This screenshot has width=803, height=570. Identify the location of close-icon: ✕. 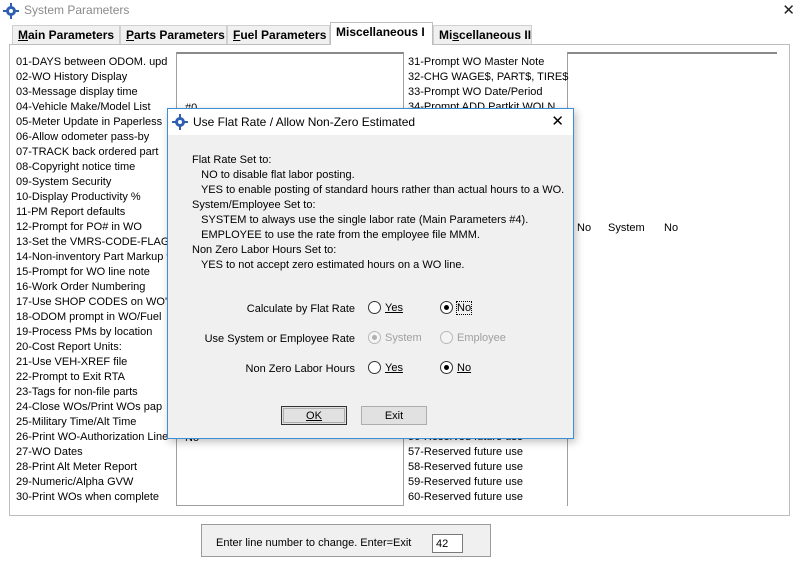
(788, 10).